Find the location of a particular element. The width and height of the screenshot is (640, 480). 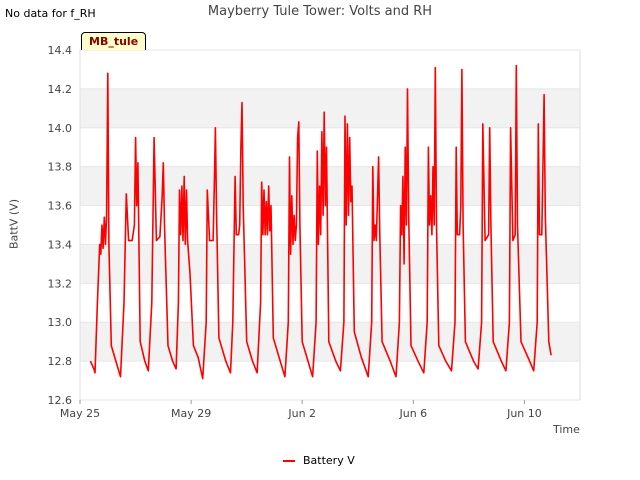

legend-swatch is located at coordinates (289, 460).